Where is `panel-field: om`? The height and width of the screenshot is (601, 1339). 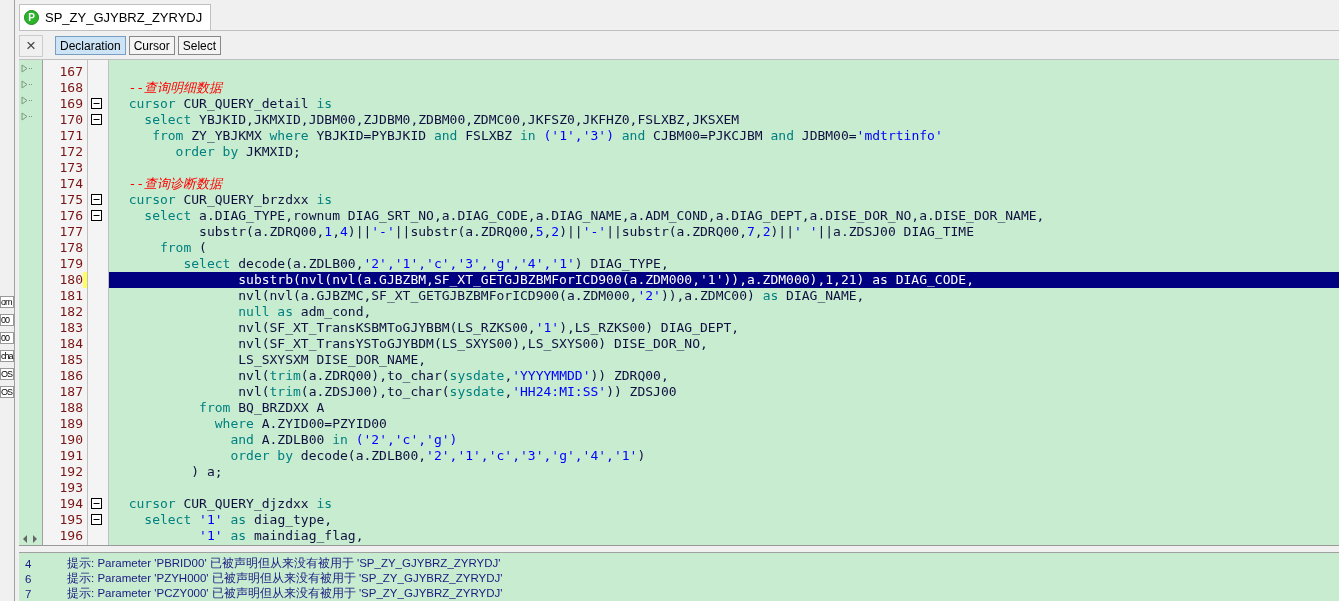
panel-field: om is located at coordinates (7, 302).